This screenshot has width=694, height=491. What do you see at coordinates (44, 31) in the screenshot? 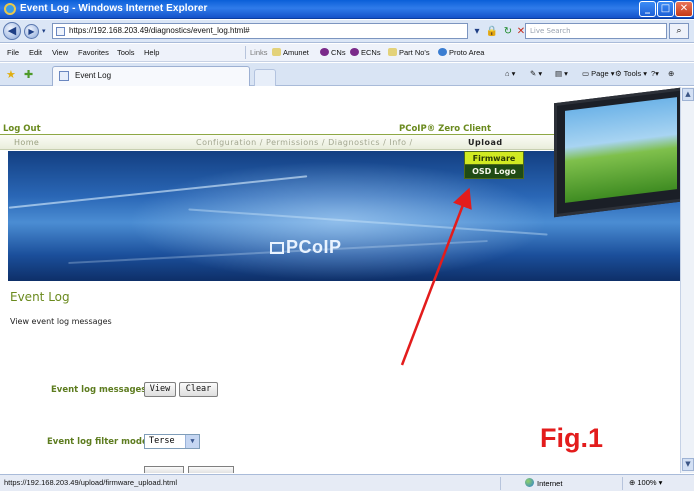
I see `history-dropdown-icon: ▾` at bounding box center [44, 31].